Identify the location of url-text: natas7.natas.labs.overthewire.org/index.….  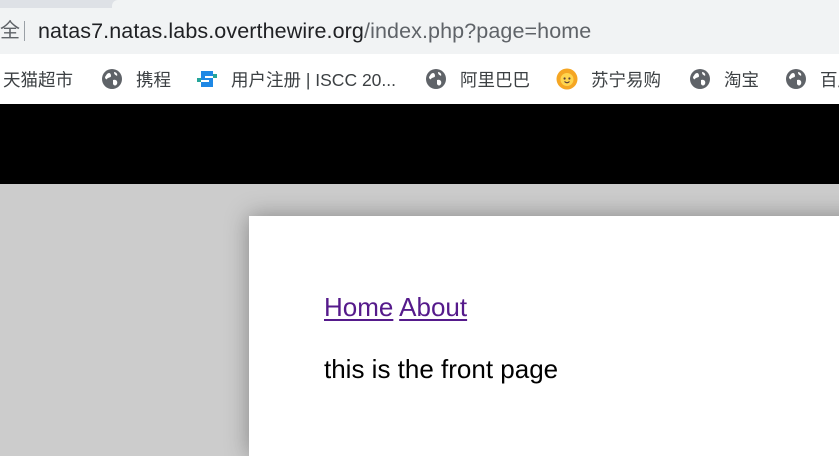
(314, 31).